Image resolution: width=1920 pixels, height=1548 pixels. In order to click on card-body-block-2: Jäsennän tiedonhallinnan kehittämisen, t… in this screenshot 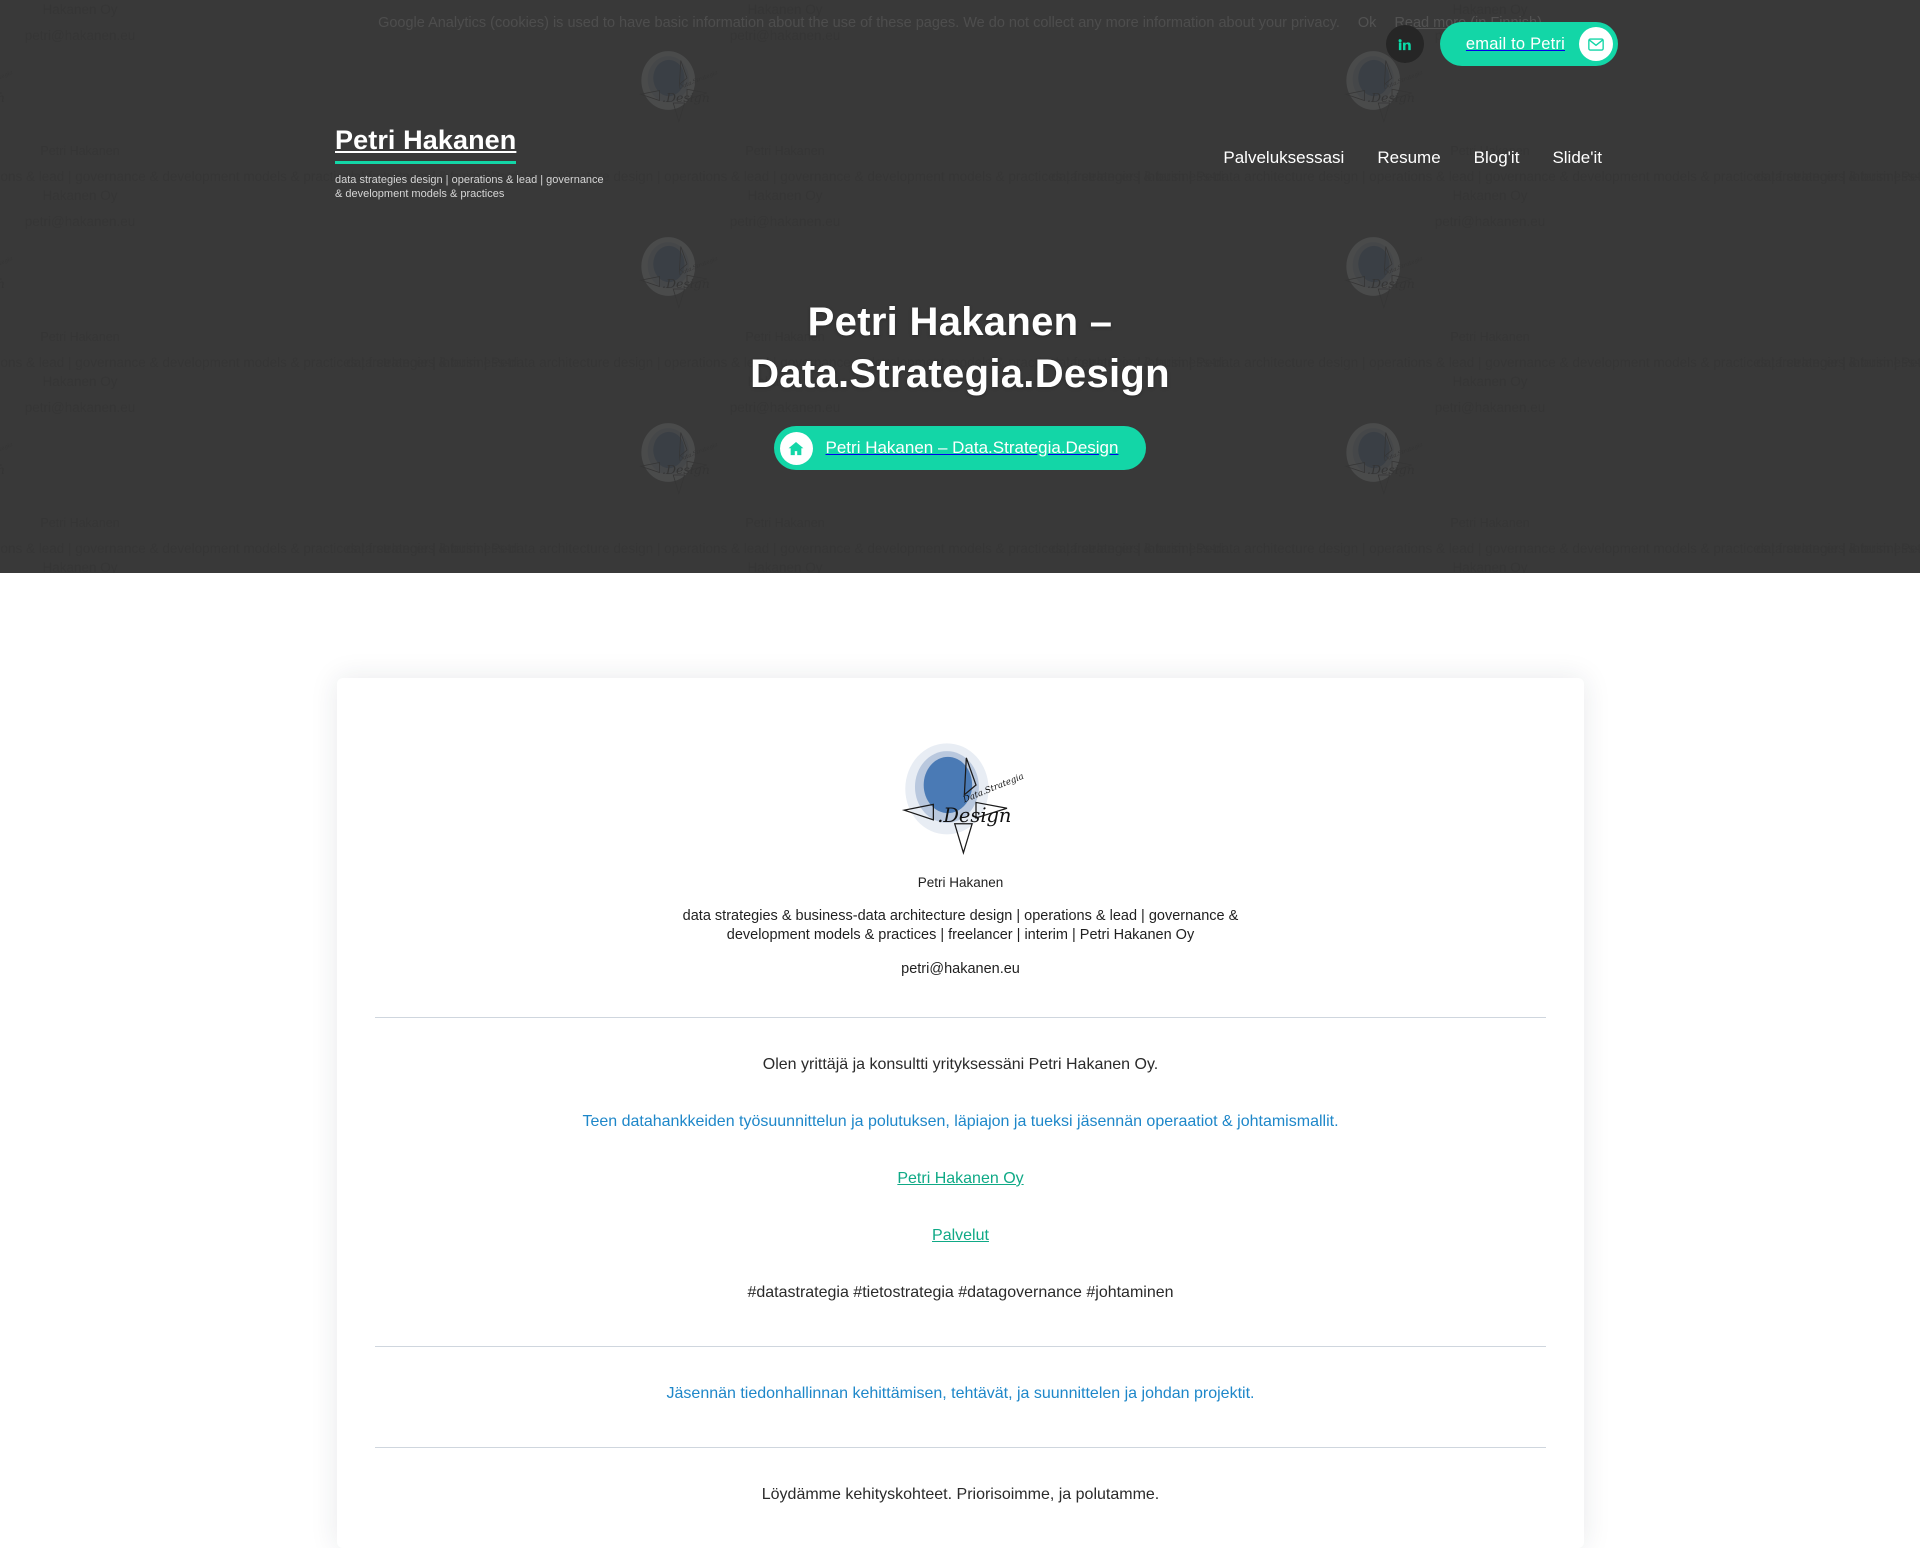, I will do `click(960, 1394)`.